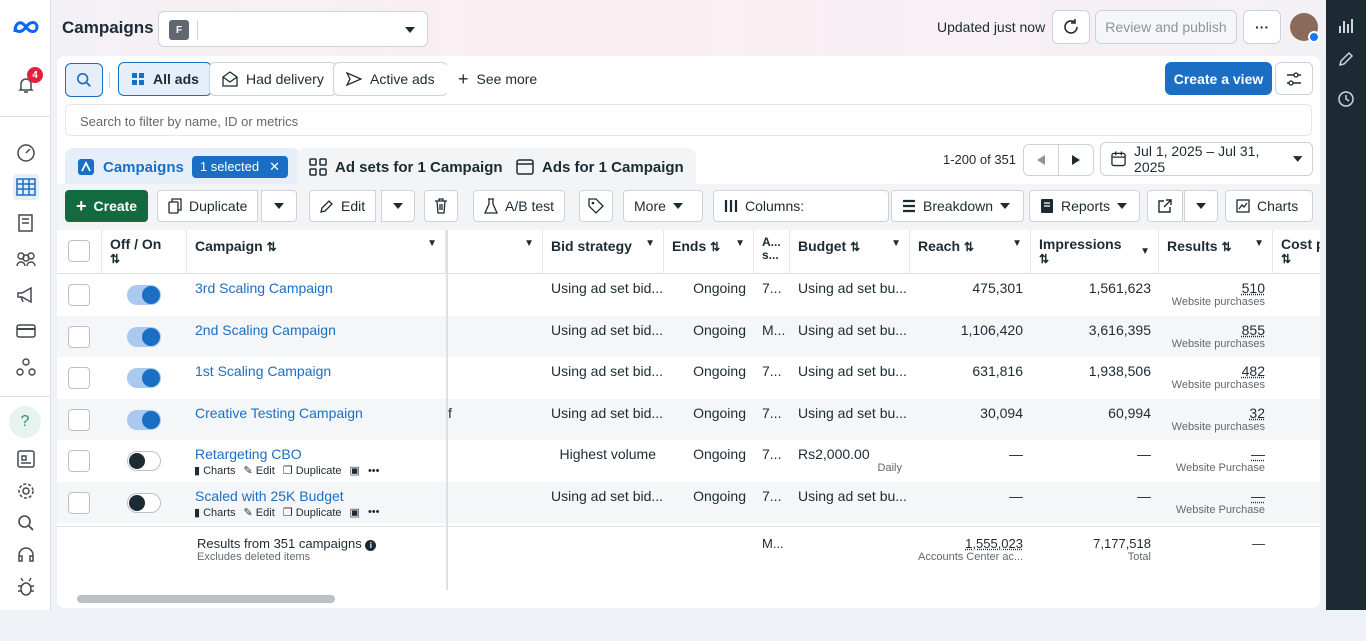 This screenshot has height=641, width=1366. What do you see at coordinates (709, 251) in the screenshot?
I see `header-ends: Ends ⇅ ▼` at bounding box center [709, 251].